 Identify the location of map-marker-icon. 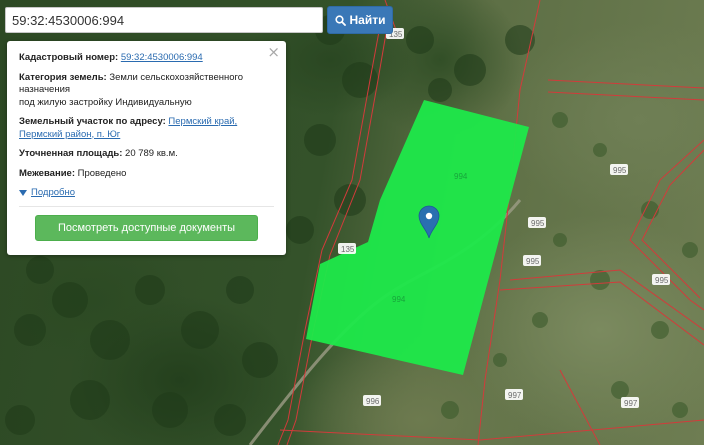
(429, 222).